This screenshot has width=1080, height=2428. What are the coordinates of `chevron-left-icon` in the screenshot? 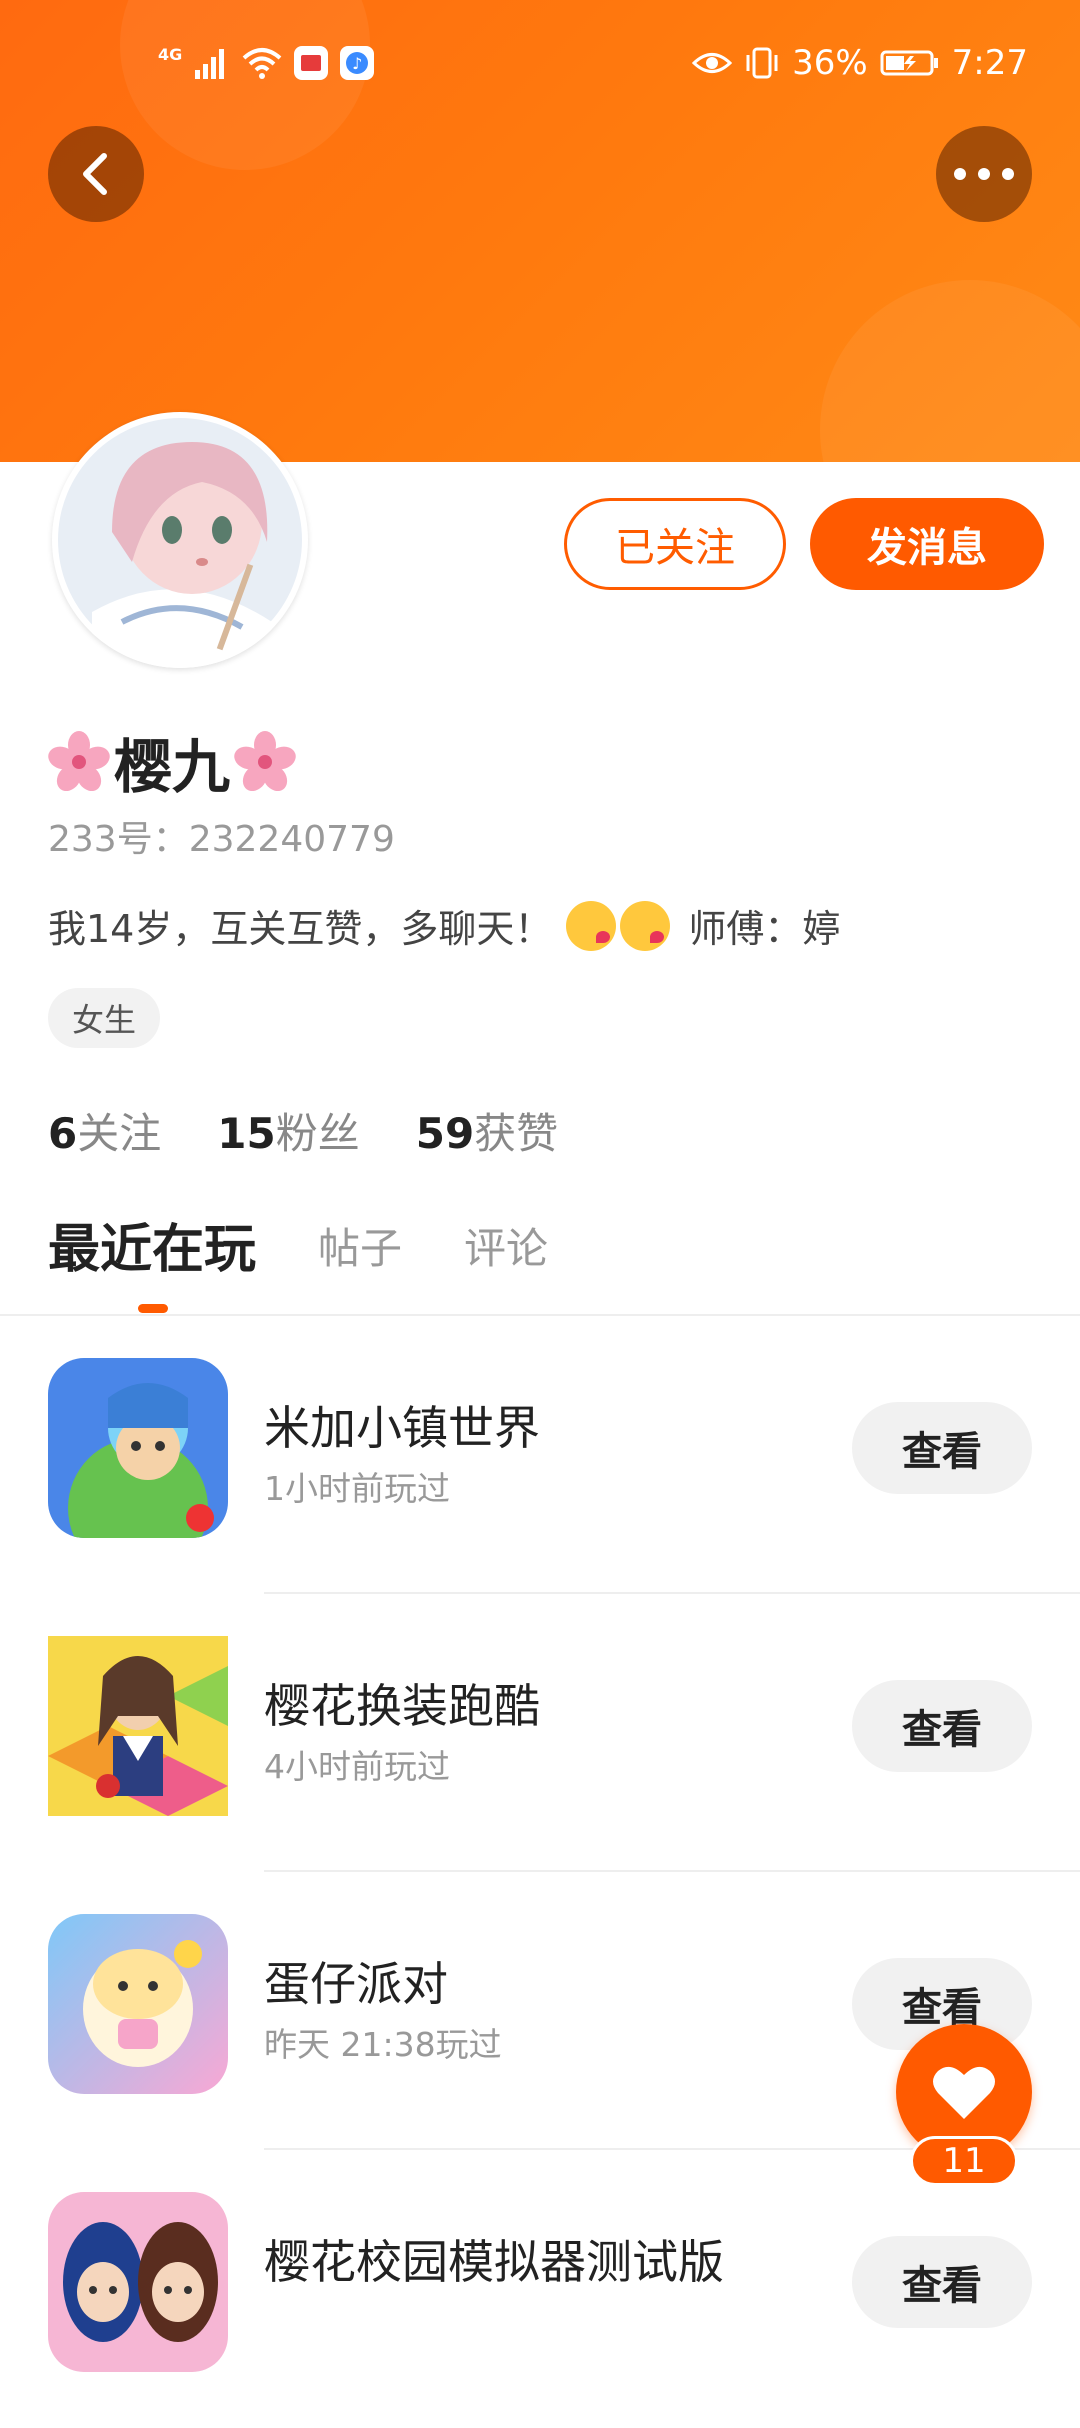 It's located at (95, 174).